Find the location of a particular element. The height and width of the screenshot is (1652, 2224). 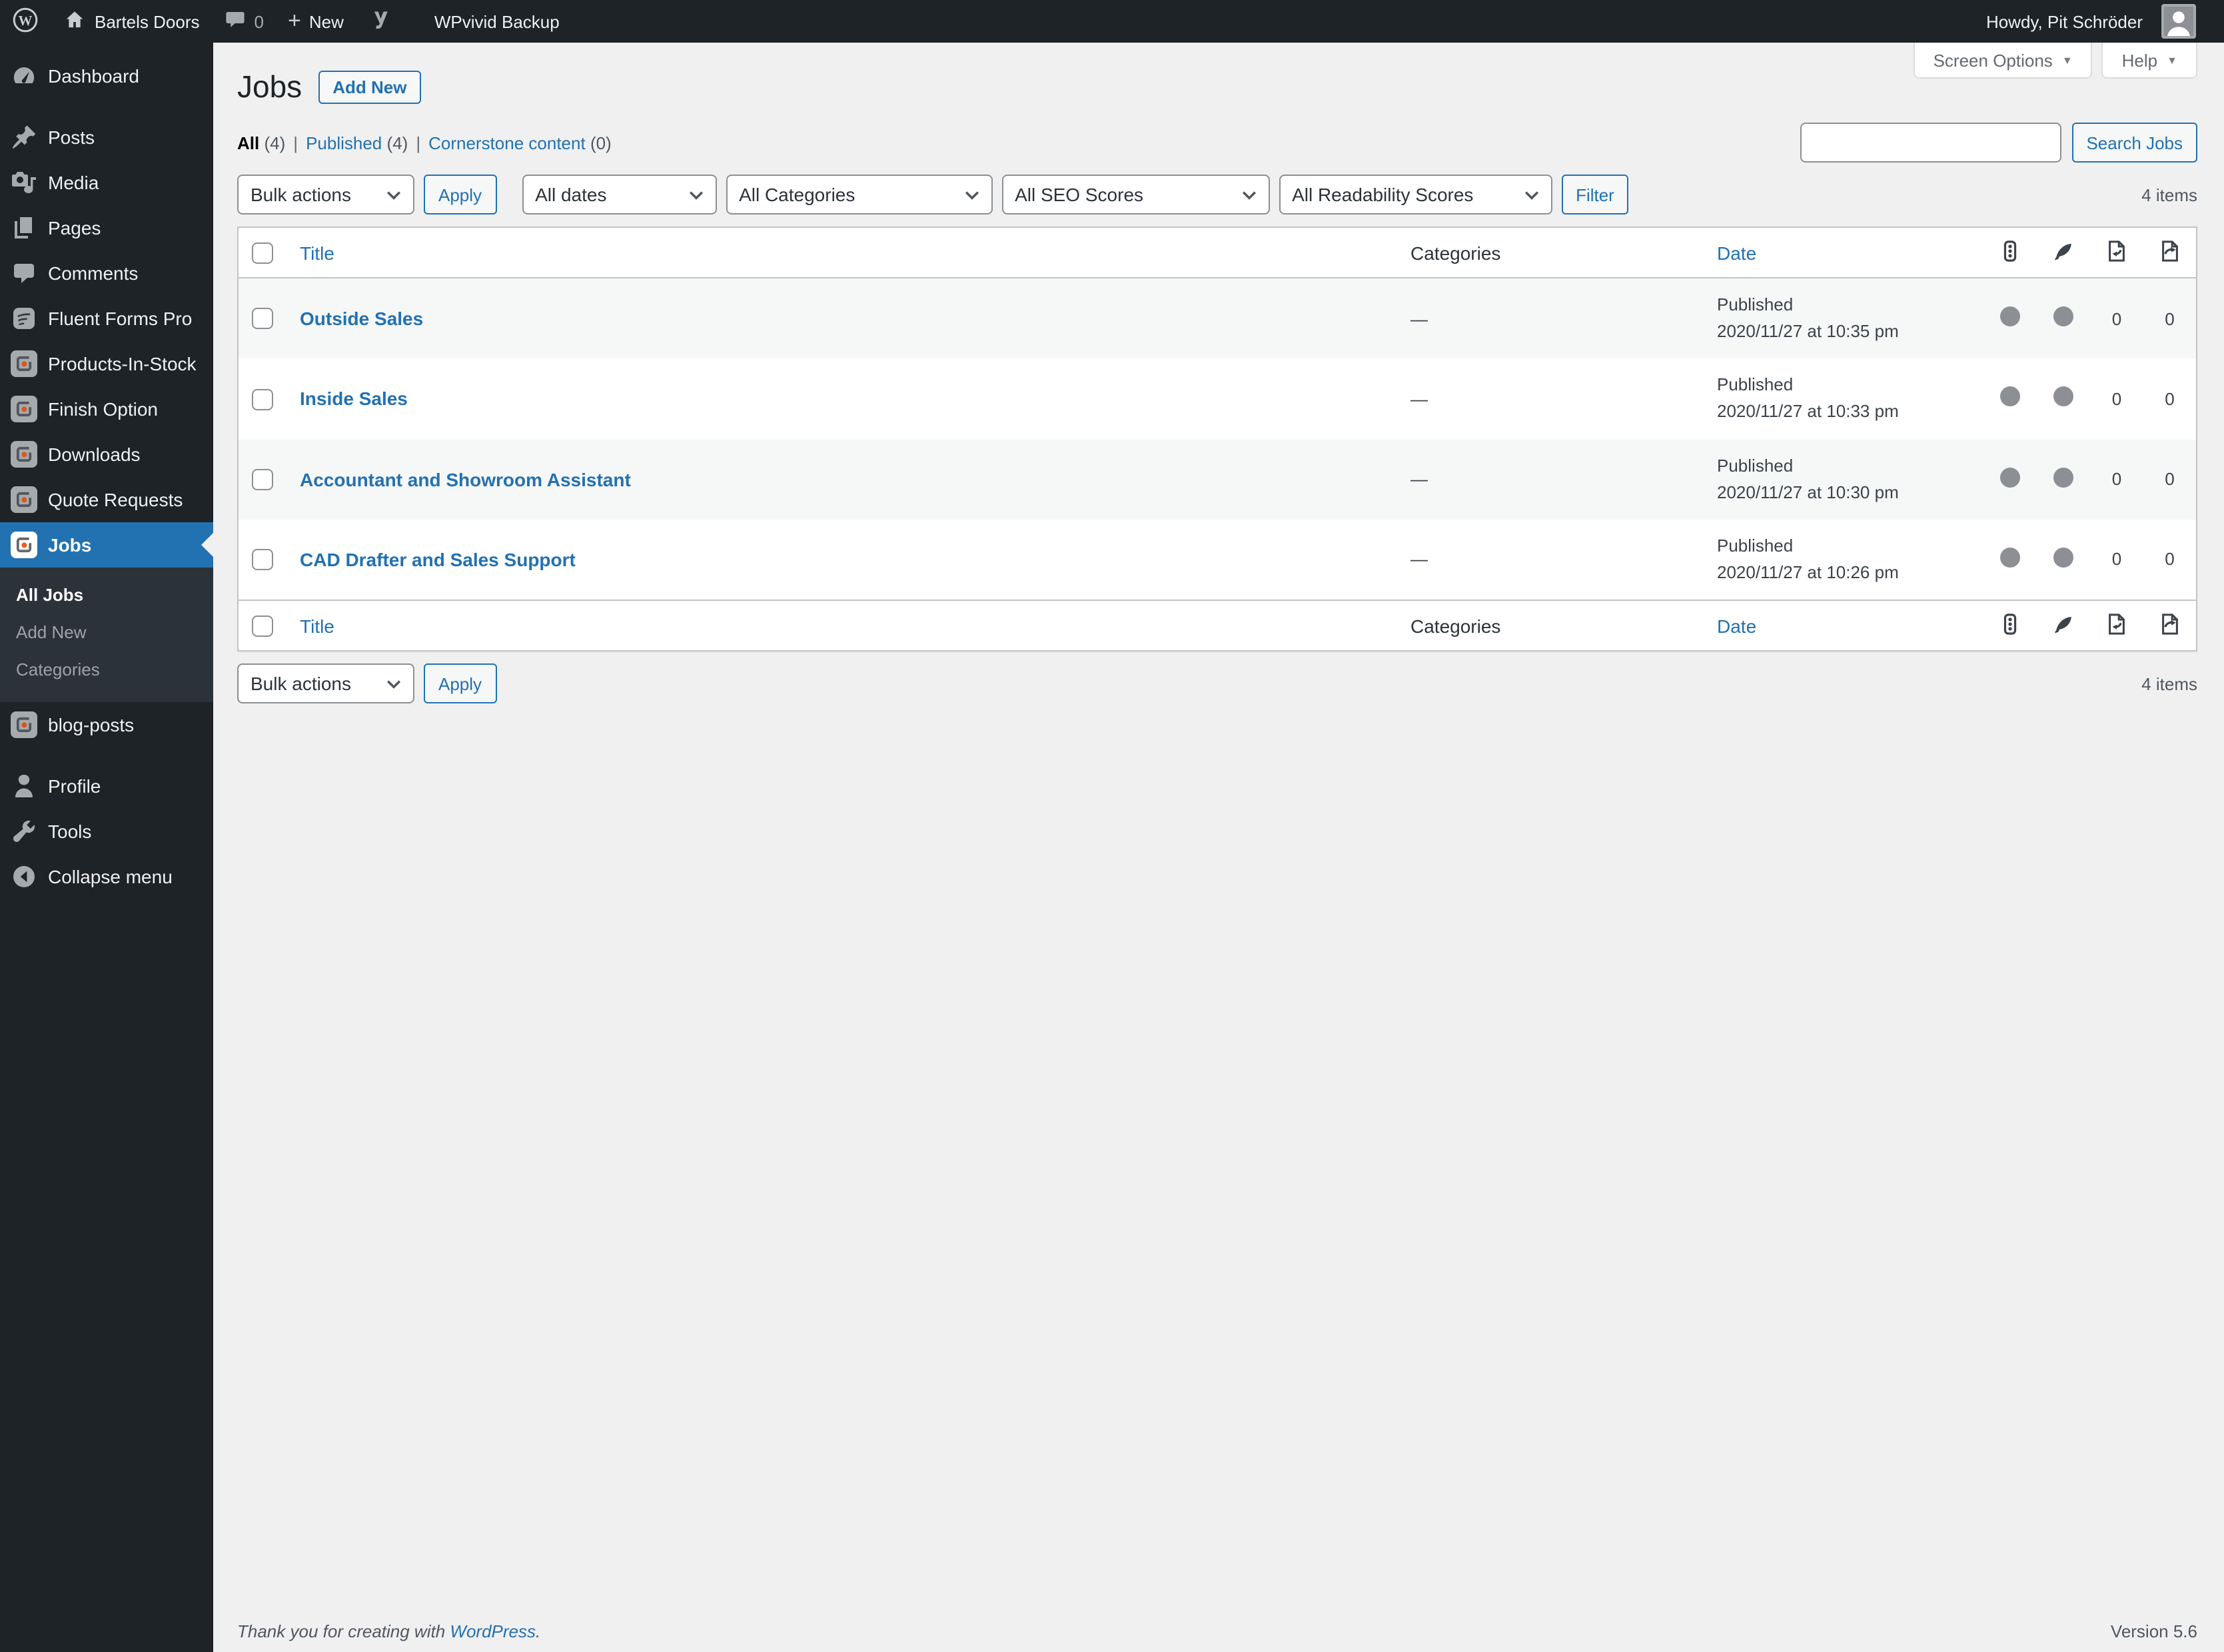

categories-column-header: Categories is located at coordinates (1456, 626).